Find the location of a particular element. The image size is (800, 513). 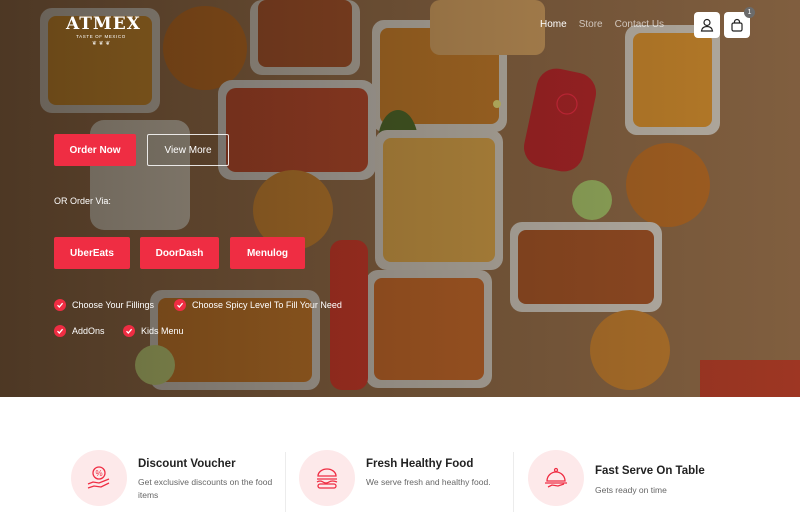

discount-hand-icon: % is located at coordinates (99, 478).